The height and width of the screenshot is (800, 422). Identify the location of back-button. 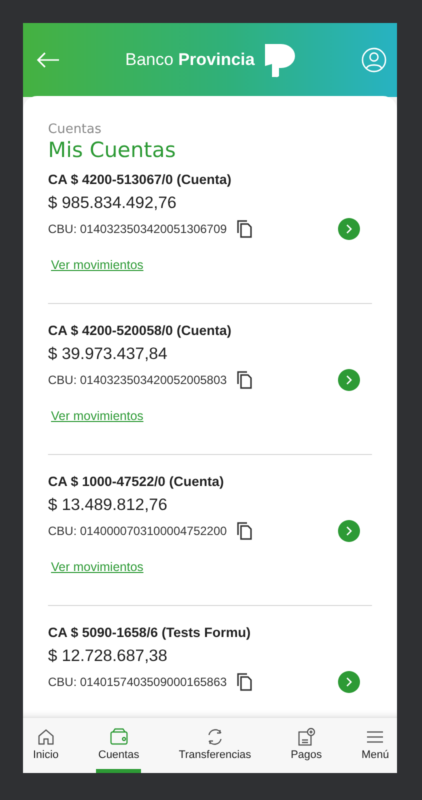
(48, 60).